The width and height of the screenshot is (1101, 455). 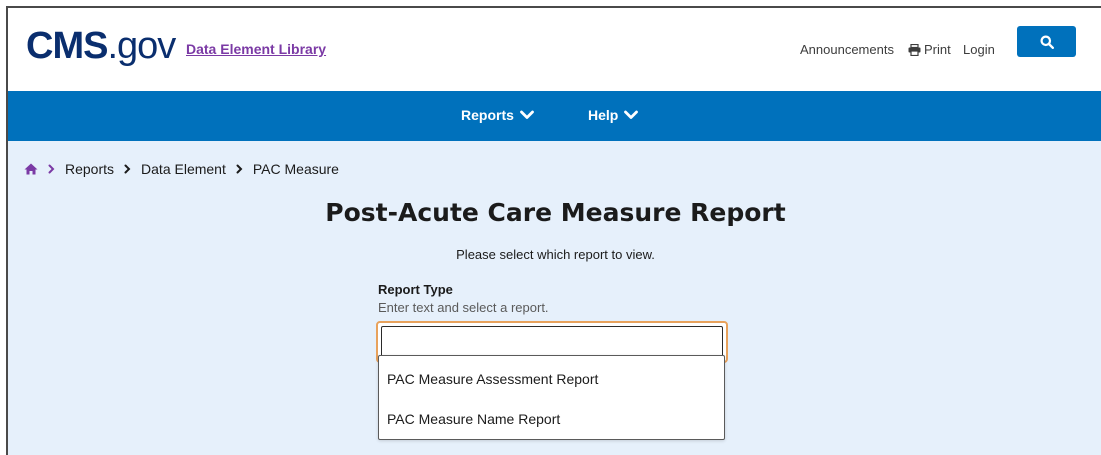 I want to click on breadcrumb: Reports Data Element PAC Measure, so click(x=181, y=169).